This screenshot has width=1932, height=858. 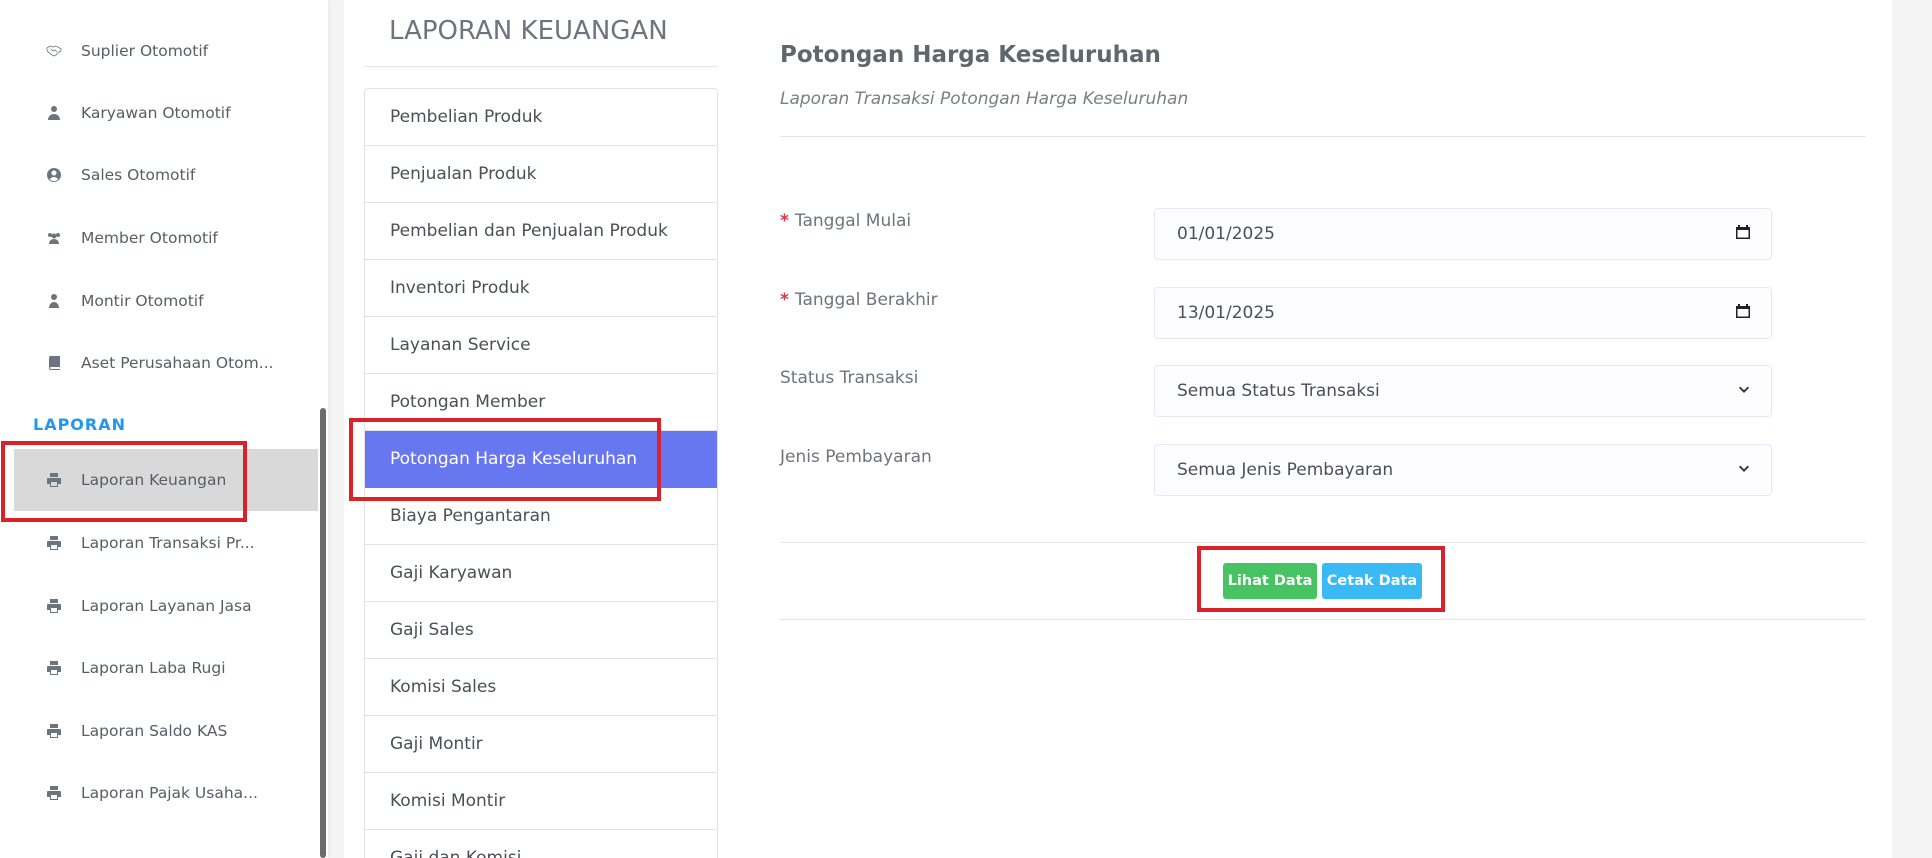 I want to click on tanggal-mulai-input: 01/01/2025, so click(x=1463, y=234).